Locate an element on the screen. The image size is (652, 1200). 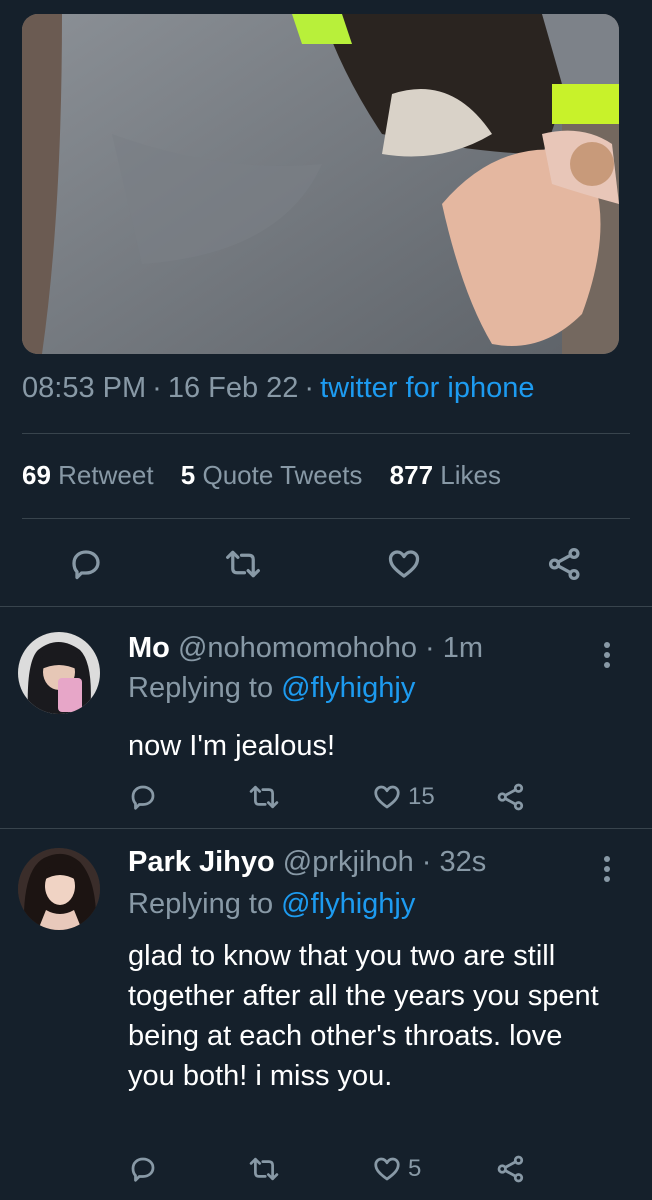
like-count: 15 is located at coordinates (421, 796).